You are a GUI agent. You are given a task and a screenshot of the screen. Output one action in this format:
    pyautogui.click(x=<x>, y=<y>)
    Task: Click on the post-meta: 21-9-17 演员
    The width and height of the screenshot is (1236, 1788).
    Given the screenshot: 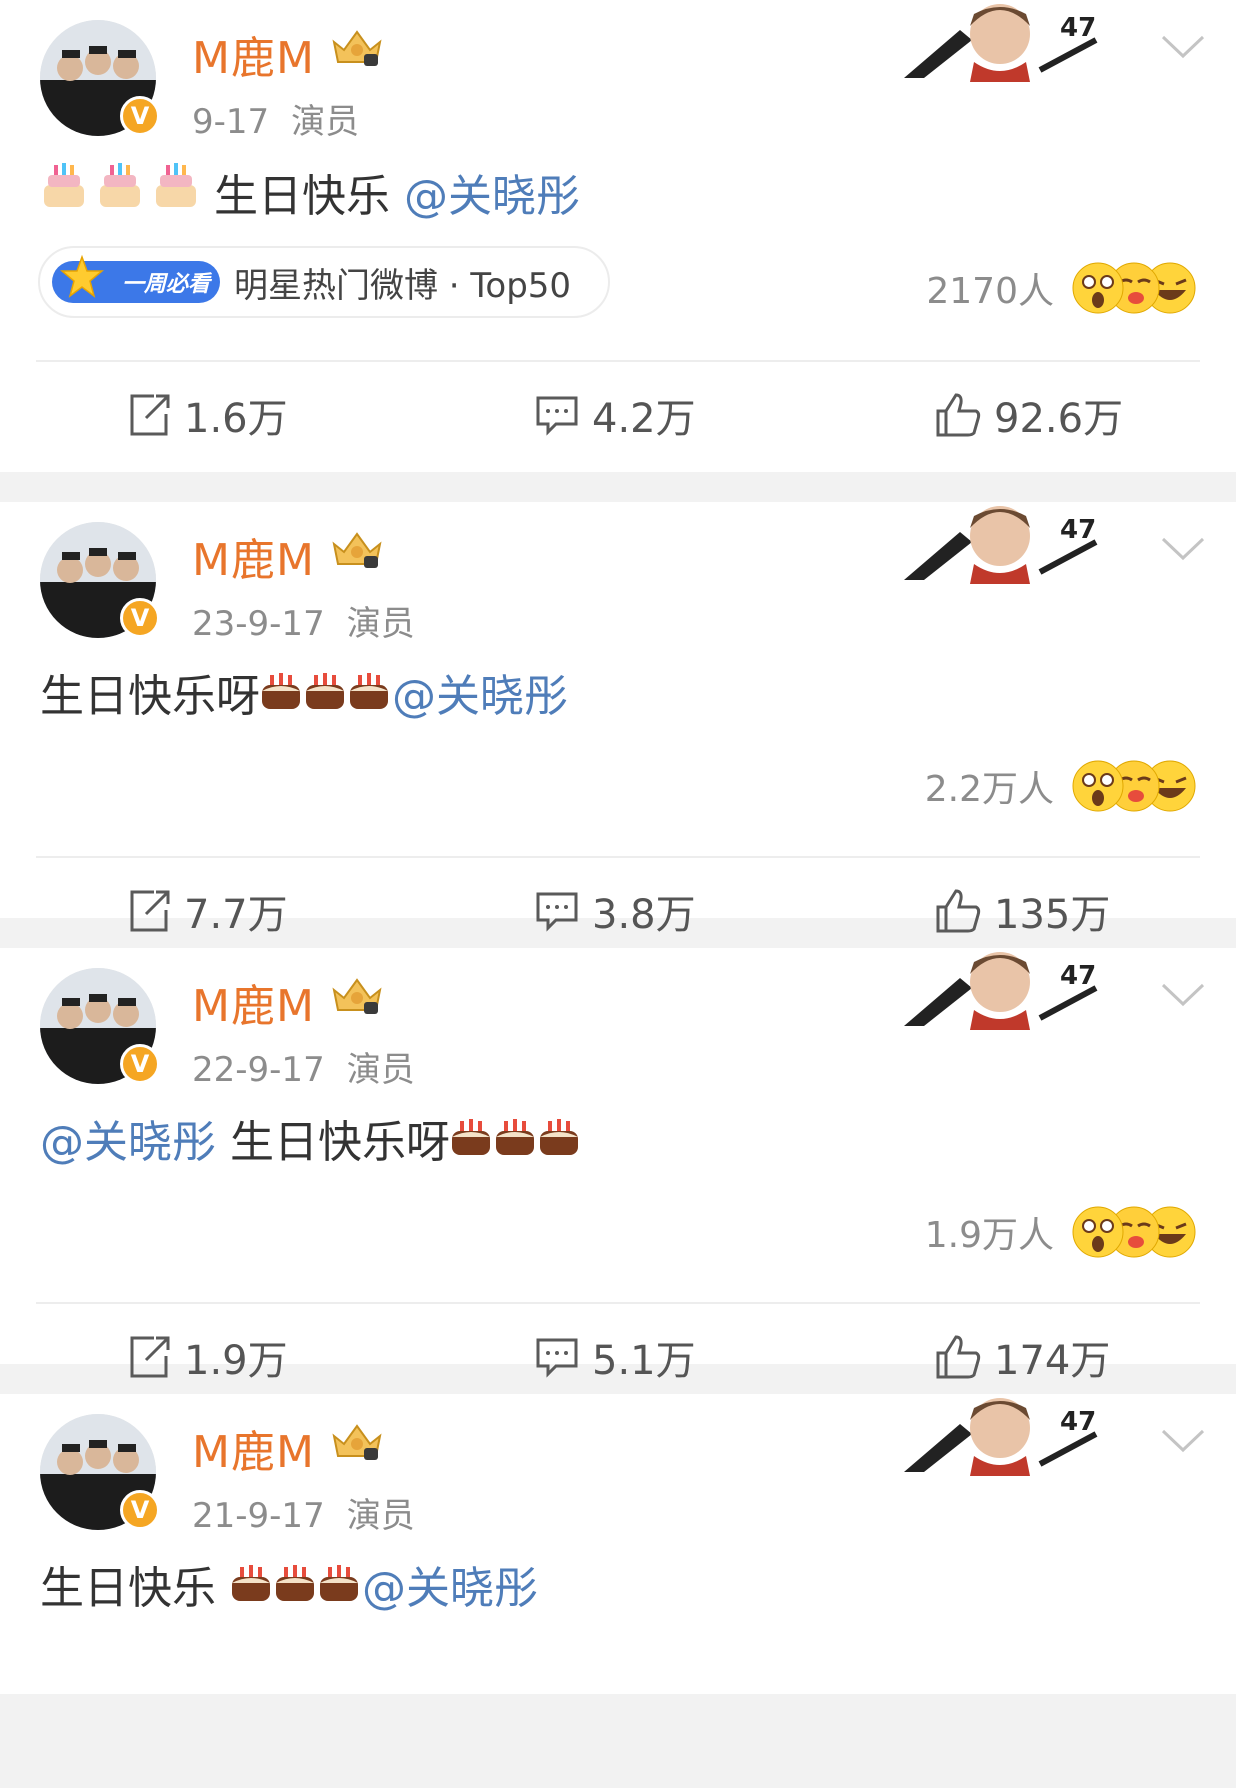 What is the action you would take?
    pyautogui.click(x=303, y=1512)
    